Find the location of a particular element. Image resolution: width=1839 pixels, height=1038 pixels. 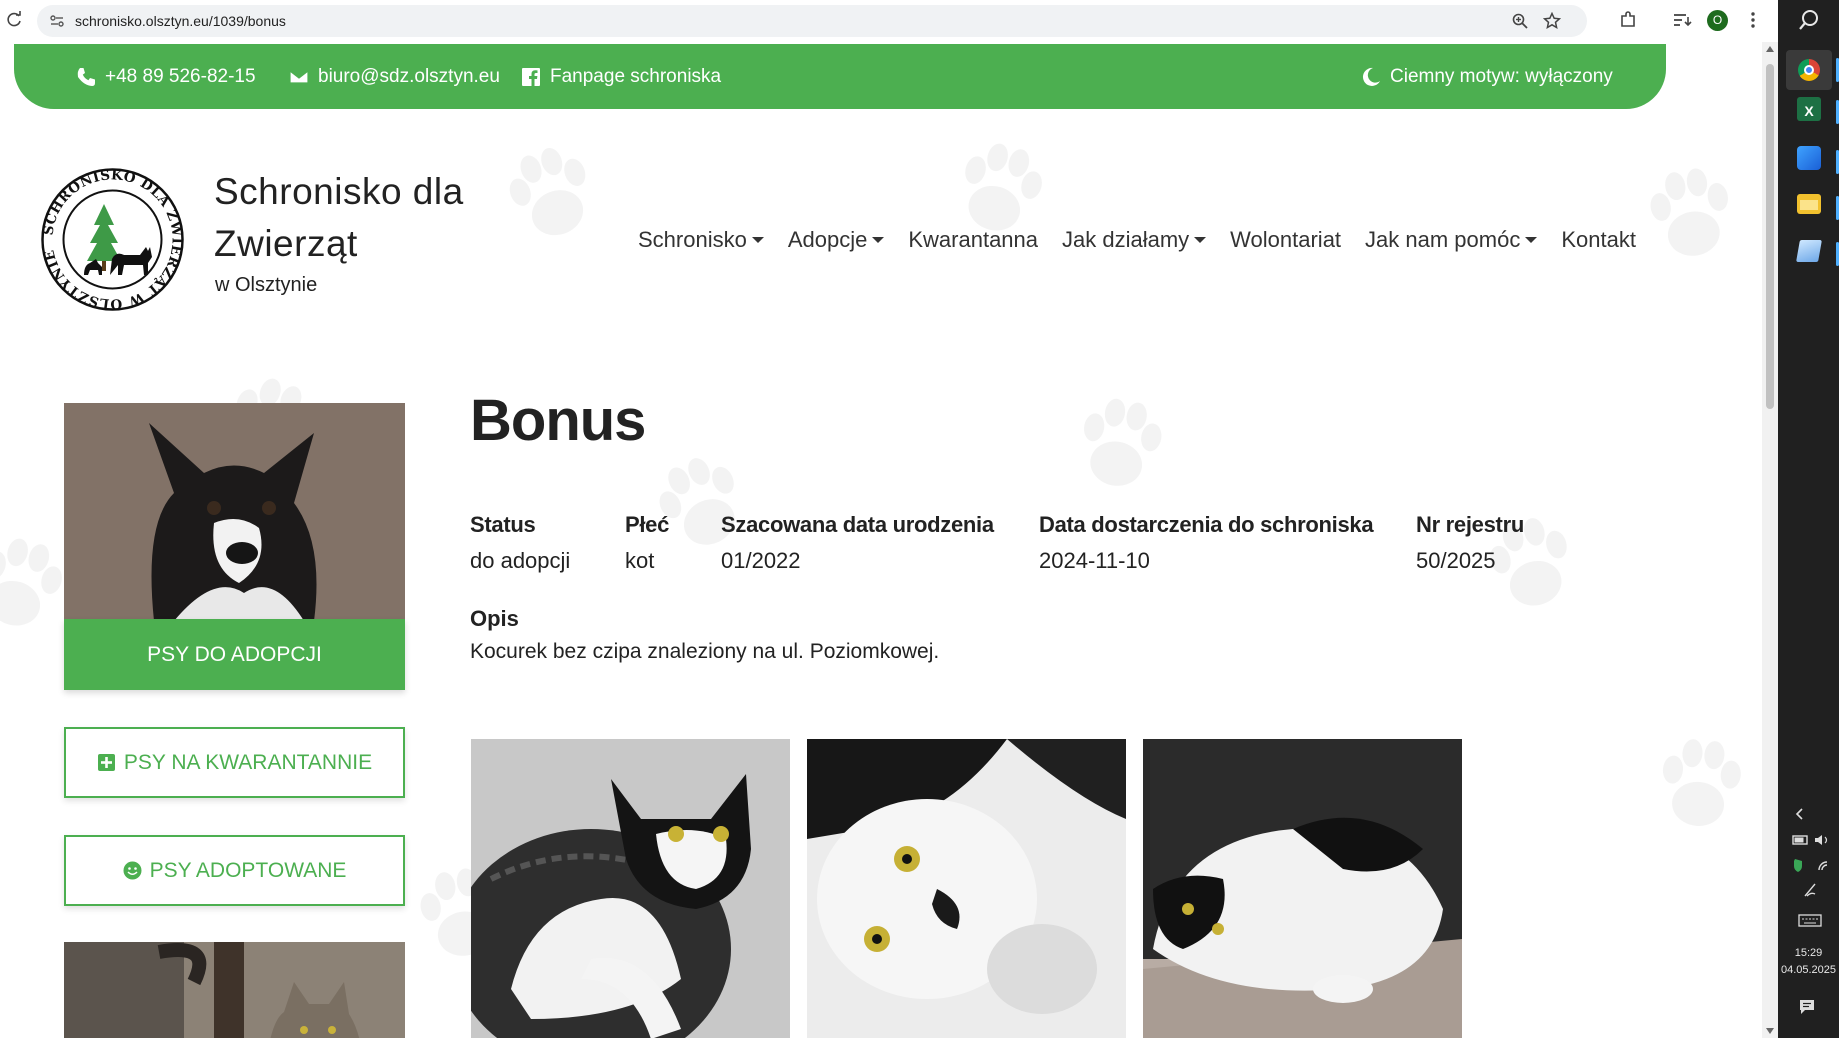

smile-icon is located at coordinates (132, 870).